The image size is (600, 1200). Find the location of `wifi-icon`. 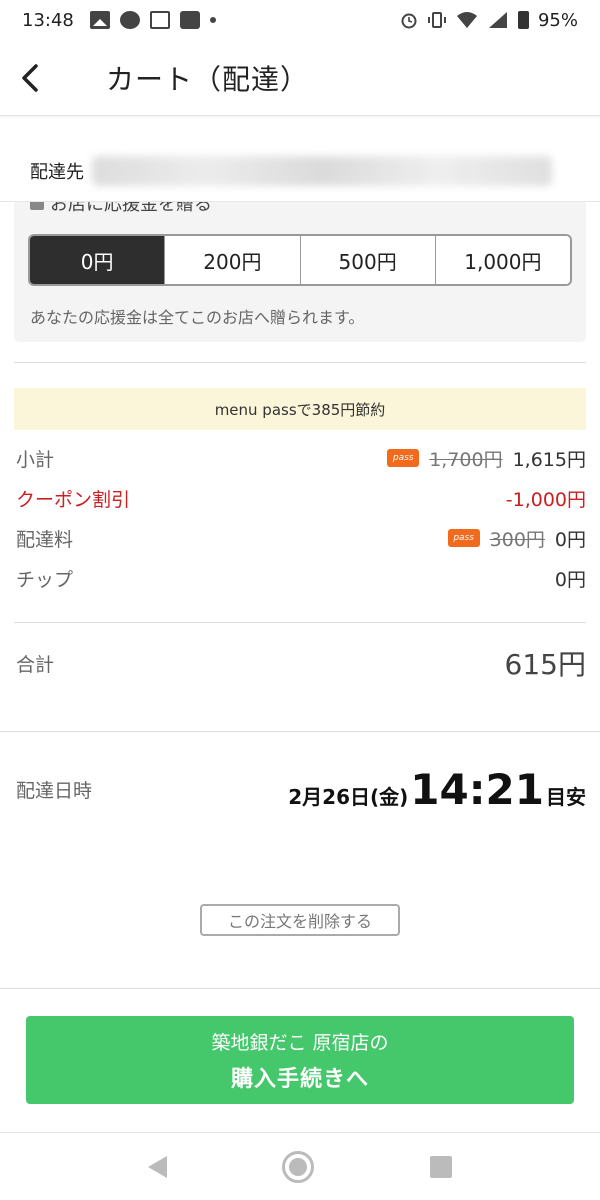

wifi-icon is located at coordinates (466, 20).